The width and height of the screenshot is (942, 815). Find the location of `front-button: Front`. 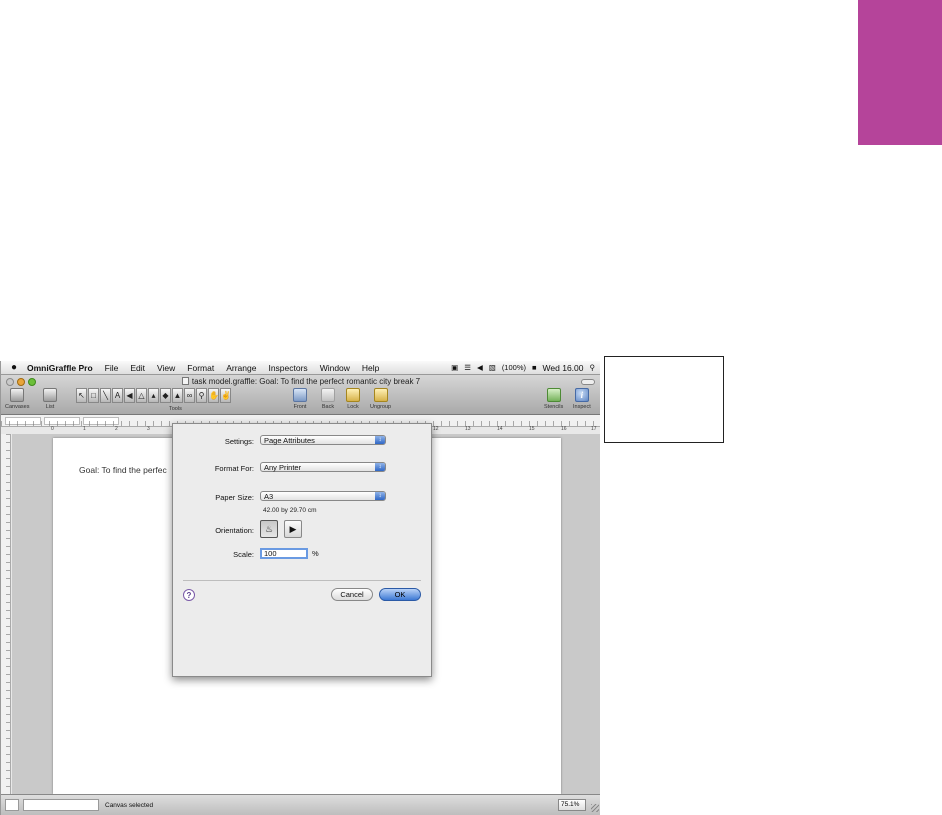

front-button: Front is located at coordinates (300, 399).